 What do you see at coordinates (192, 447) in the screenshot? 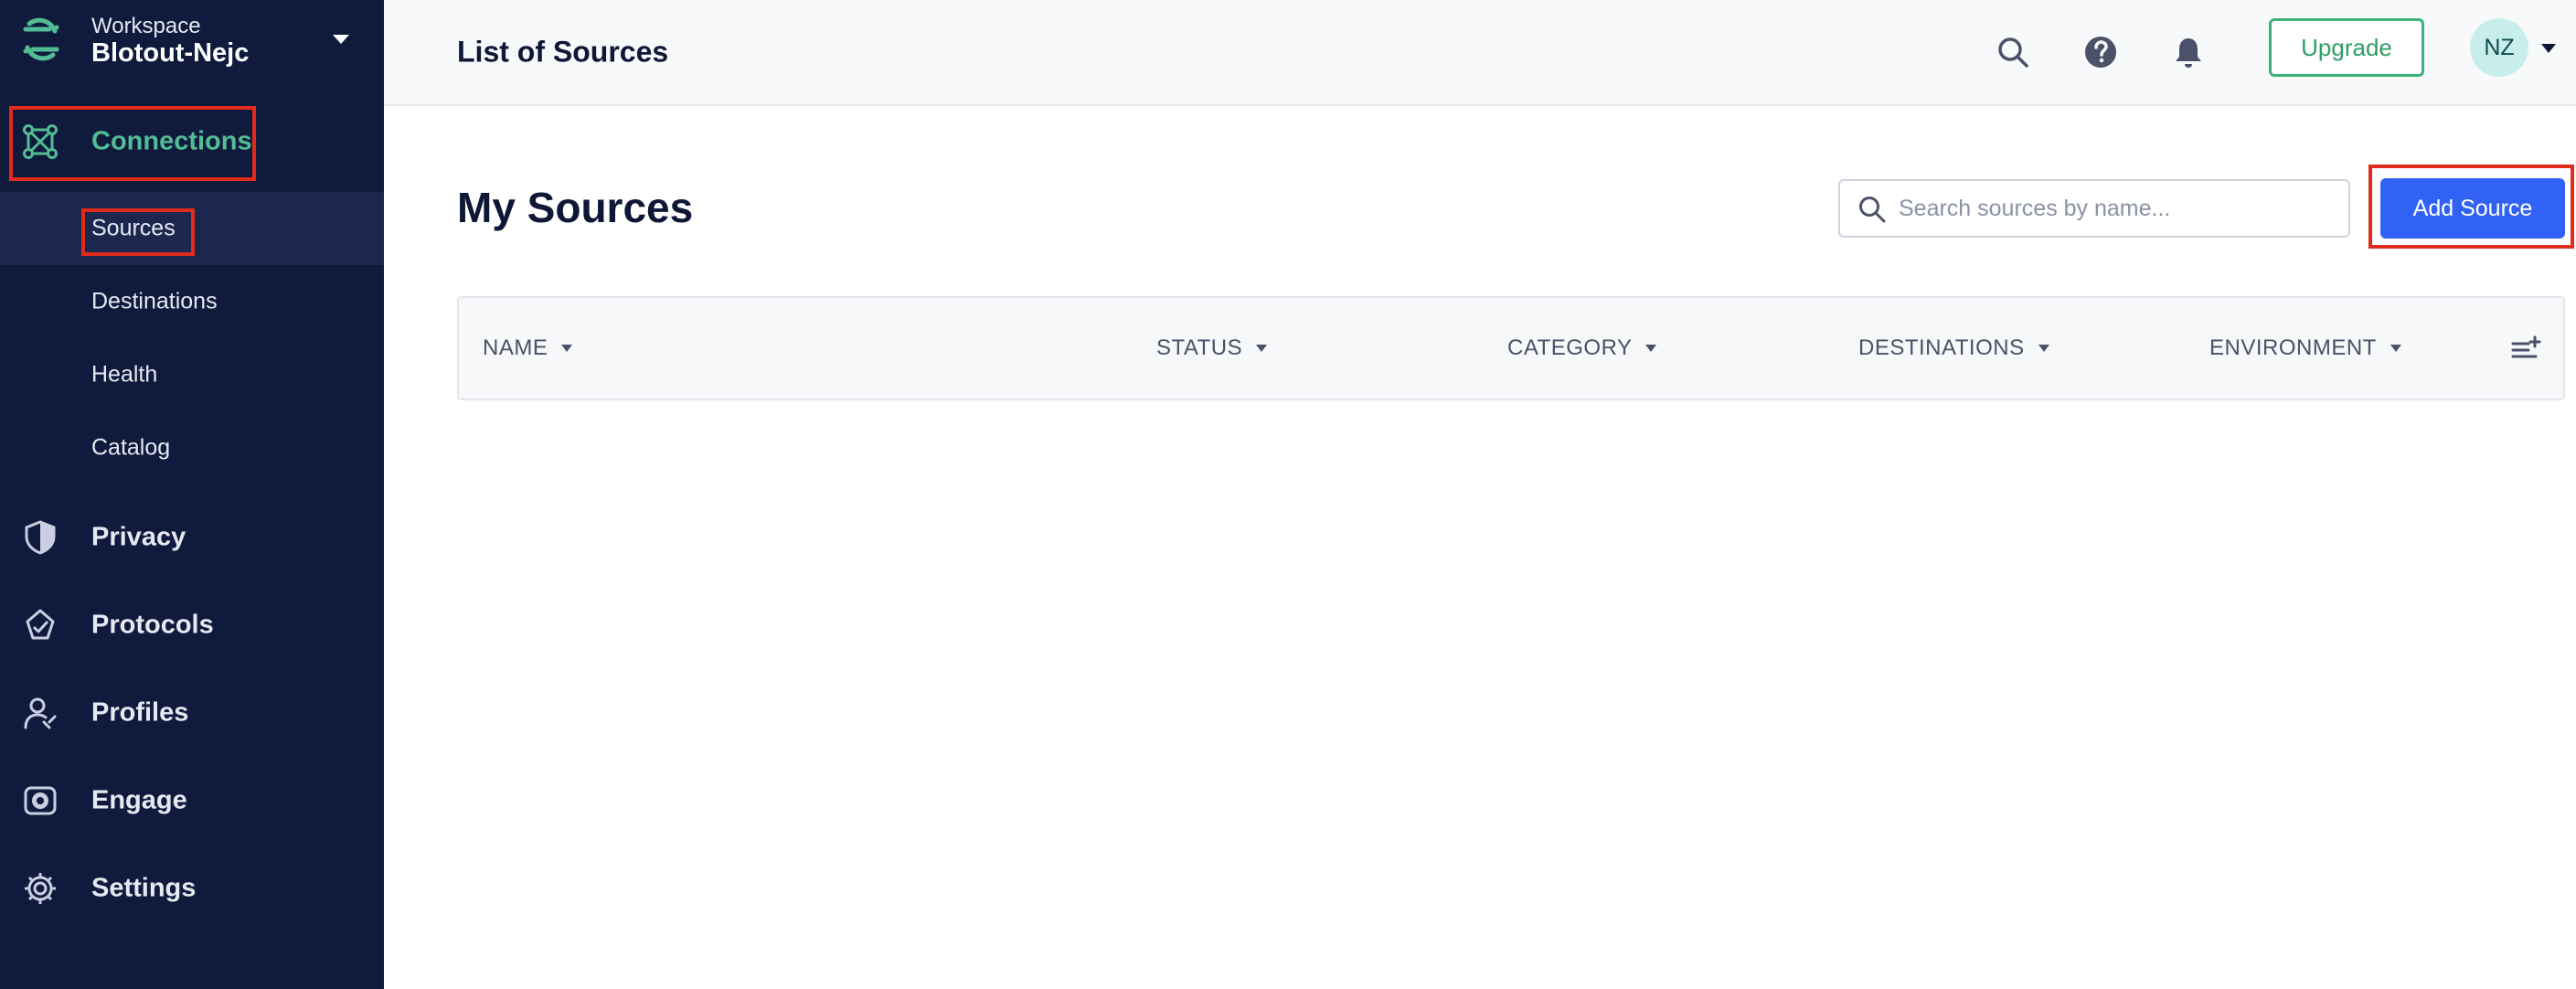
I see `subnav-item-catalog: Catalog` at bounding box center [192, 447].